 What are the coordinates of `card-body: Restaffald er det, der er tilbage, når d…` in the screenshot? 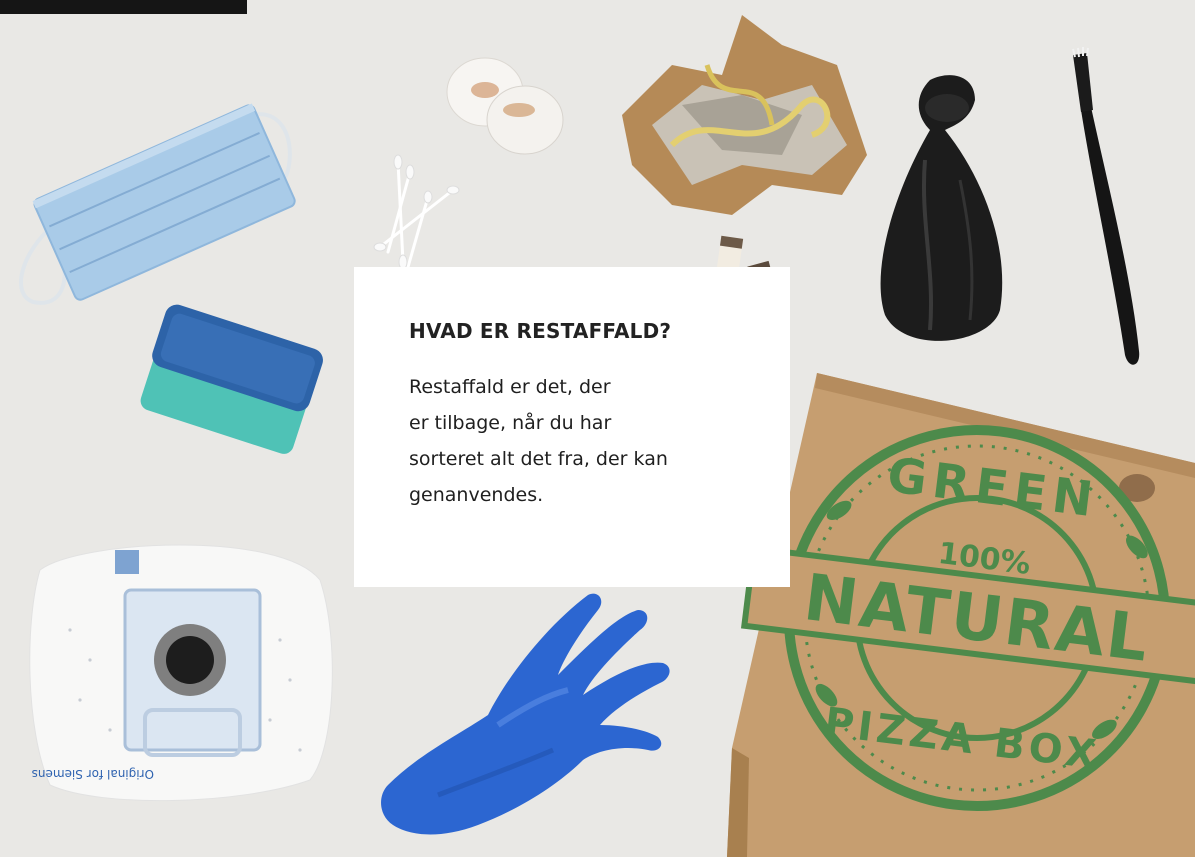 It's located at (579, 441).